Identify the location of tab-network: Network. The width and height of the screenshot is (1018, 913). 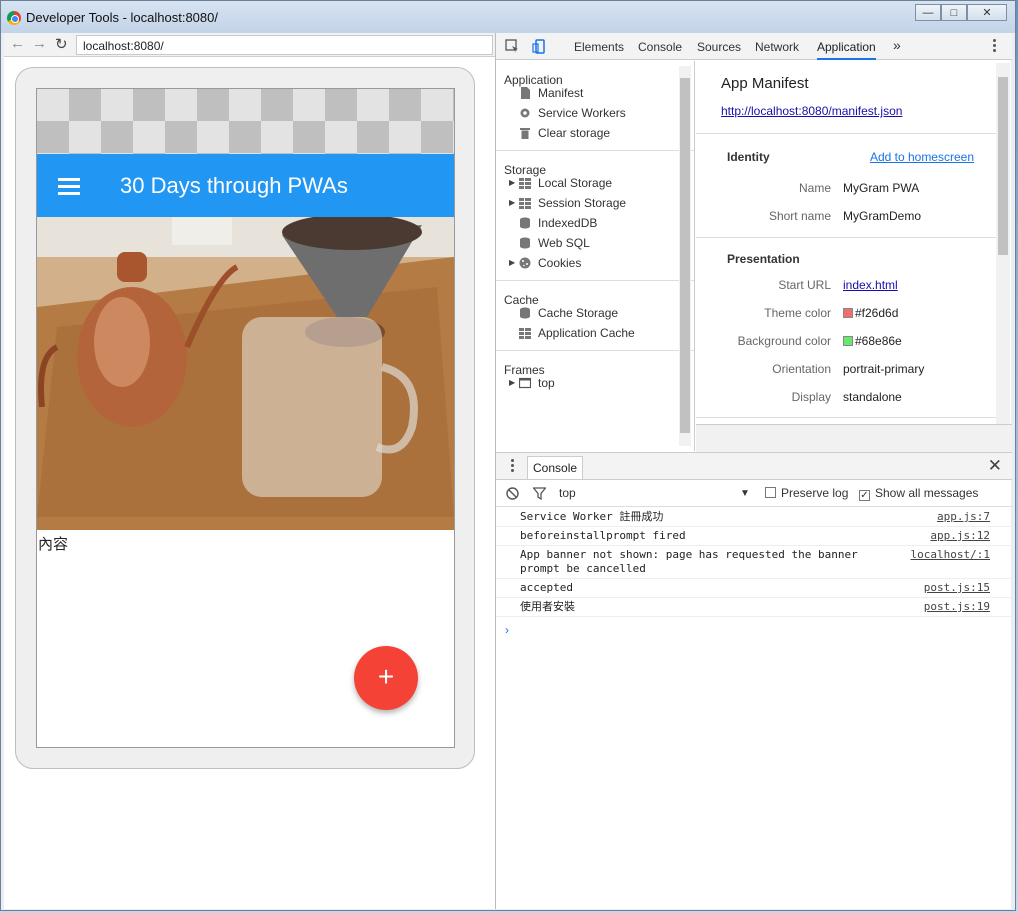
(777, 47).